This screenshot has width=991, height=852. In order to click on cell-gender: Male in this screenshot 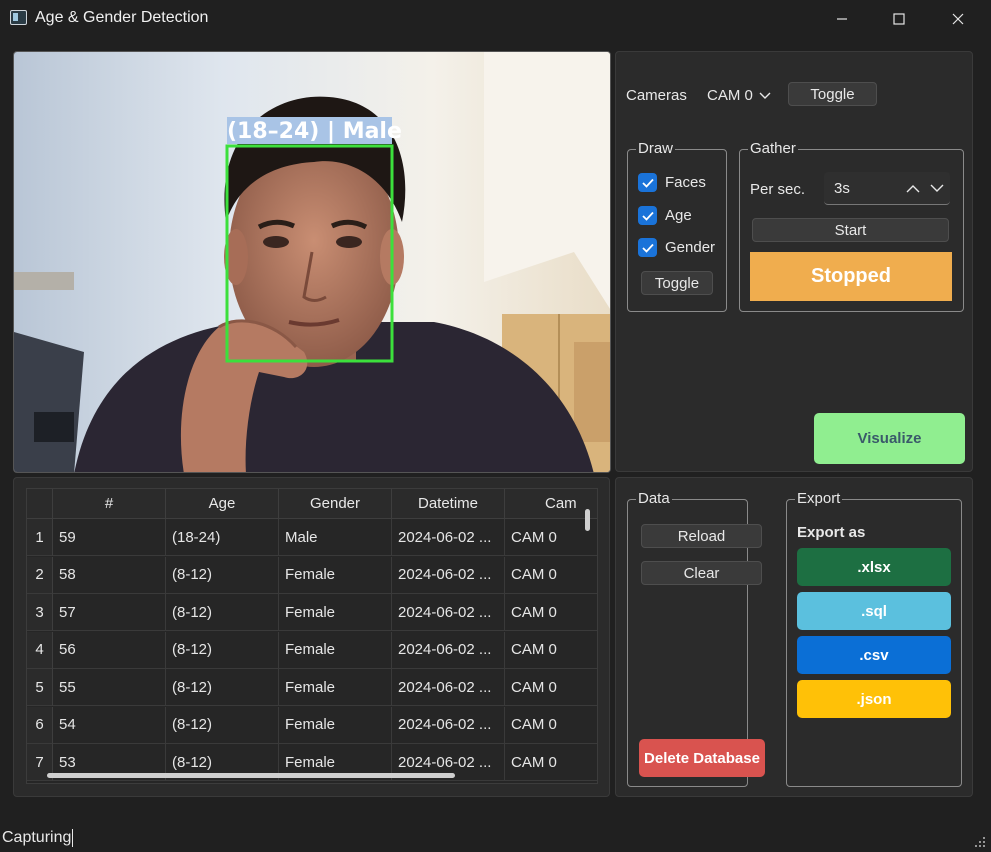, I will do `click(335, 537)`.